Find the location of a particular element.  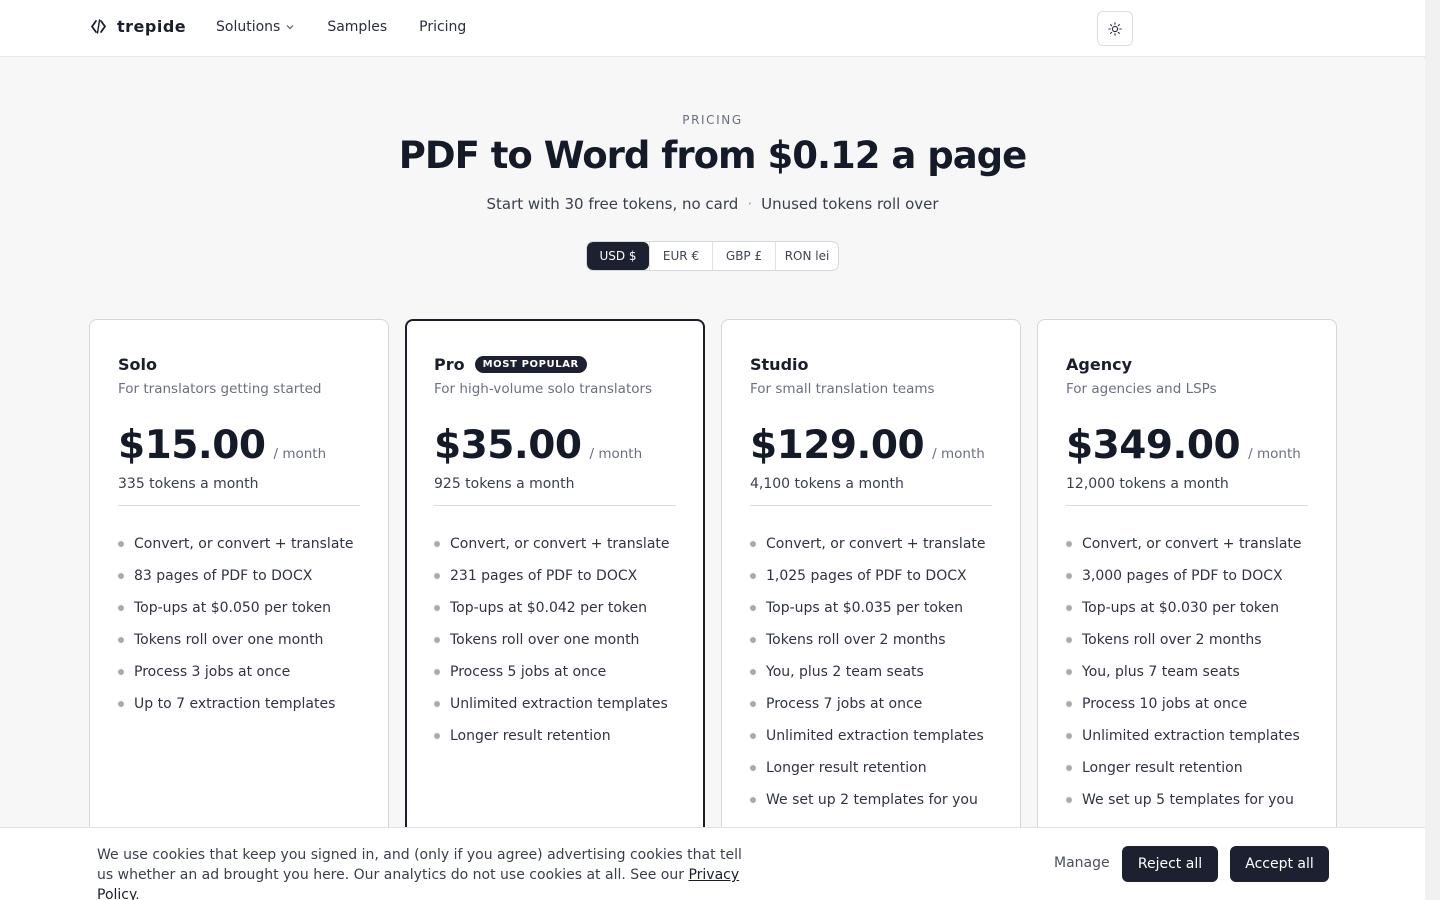

nav-samples-label: Samples is located at coordinates (357, 27).